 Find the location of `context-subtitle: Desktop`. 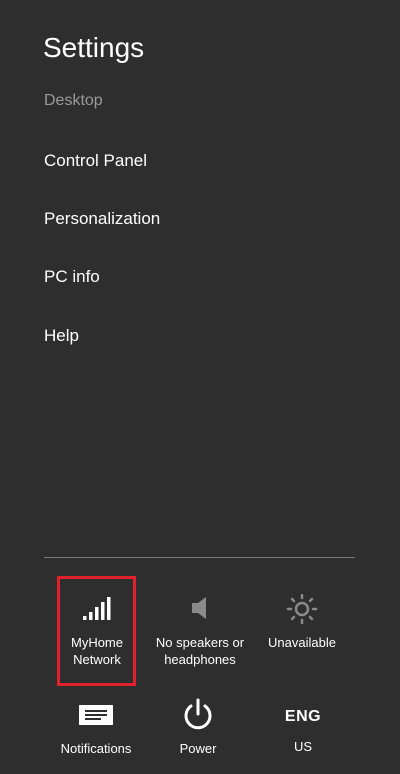

context-subtitle: Desktop is located at coordinates (73, 100).